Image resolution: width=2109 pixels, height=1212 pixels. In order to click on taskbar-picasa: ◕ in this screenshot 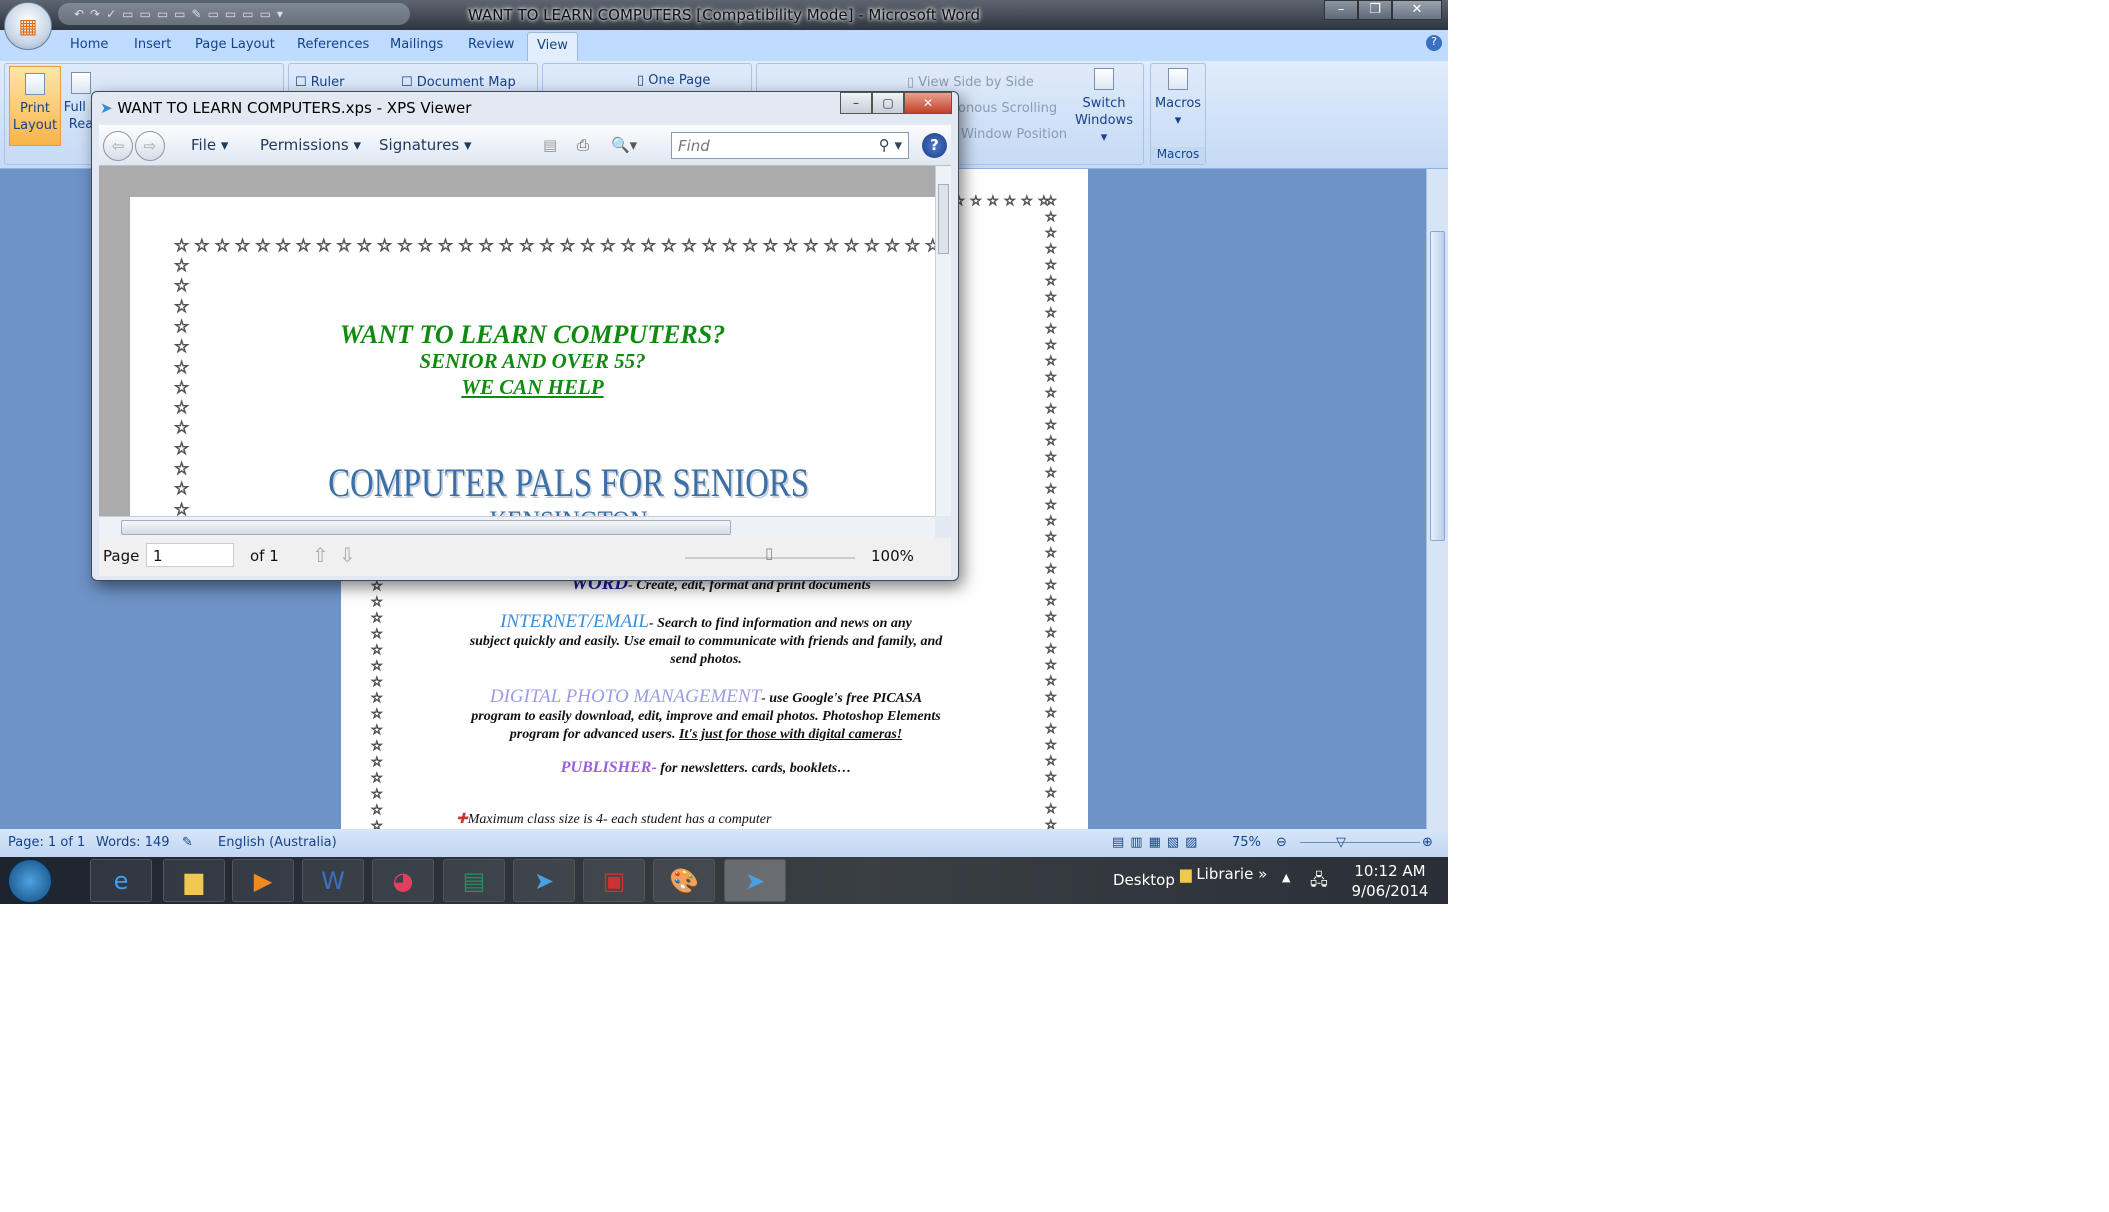, I will do `click(403, 880)`.